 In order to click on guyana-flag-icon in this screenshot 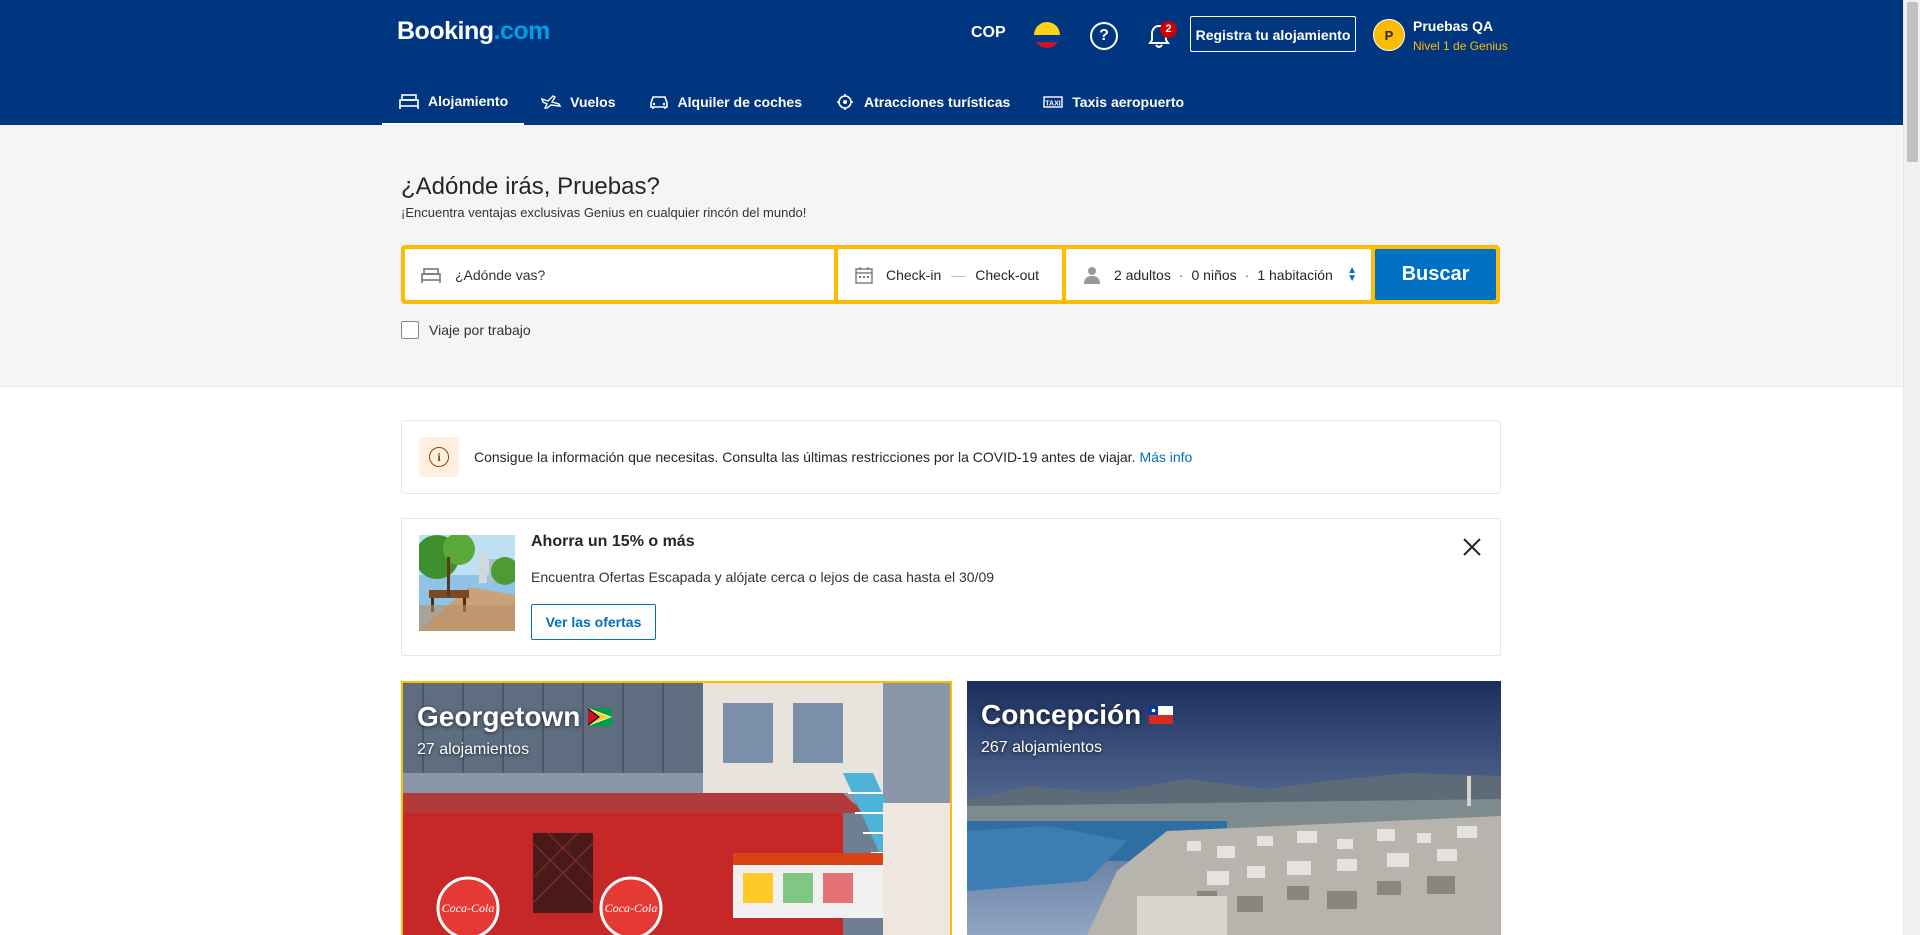, I will do `click(600, 717)`.